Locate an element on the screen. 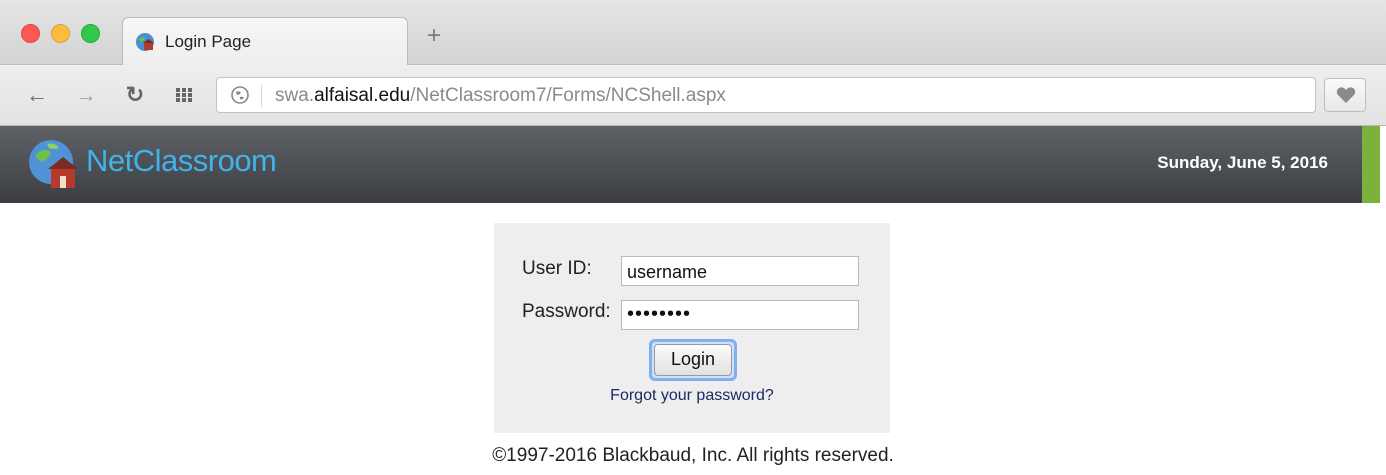  site-info-icon is located at coordinates (240, 95).